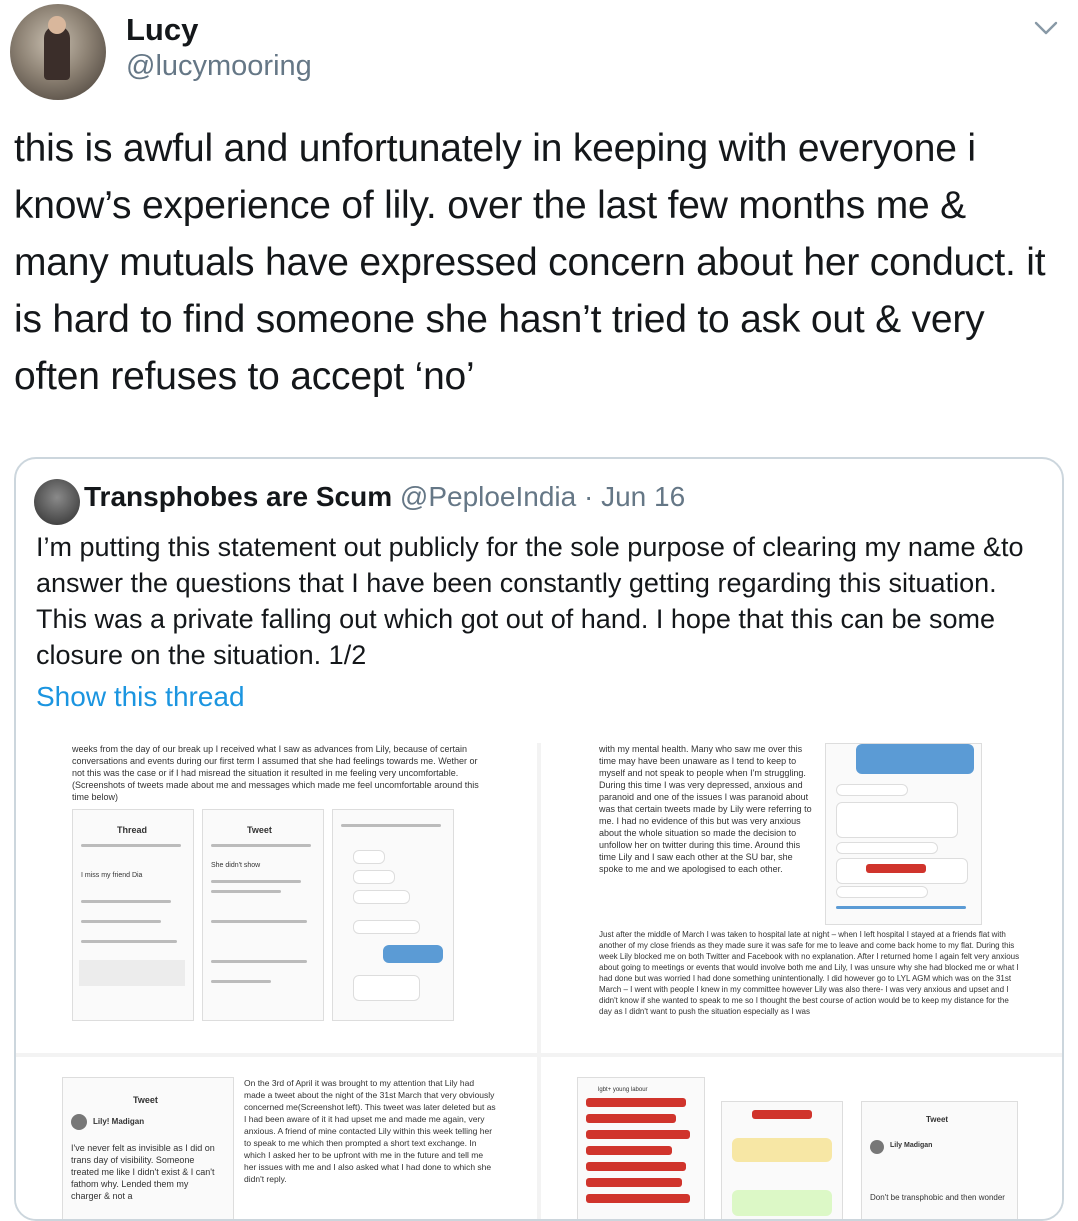 This screenshot has height=1221, width=1078. Describe the element at coordinates (259, 830) in the screenshot. I see `phone-b-title: Tweet` at that location.